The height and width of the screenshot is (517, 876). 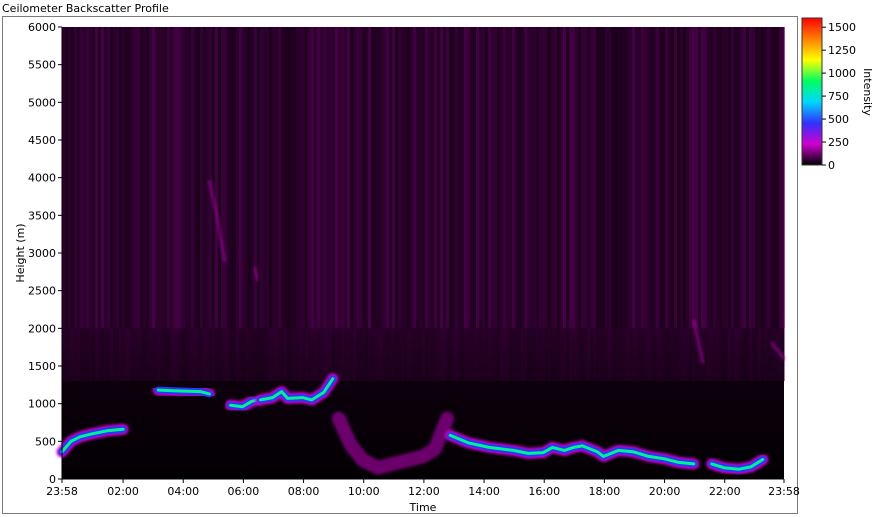 What do you see at coordinates (423, 507) in the screenshot?
I see `x-axis-label: Time` at bounding box center [423, 507].